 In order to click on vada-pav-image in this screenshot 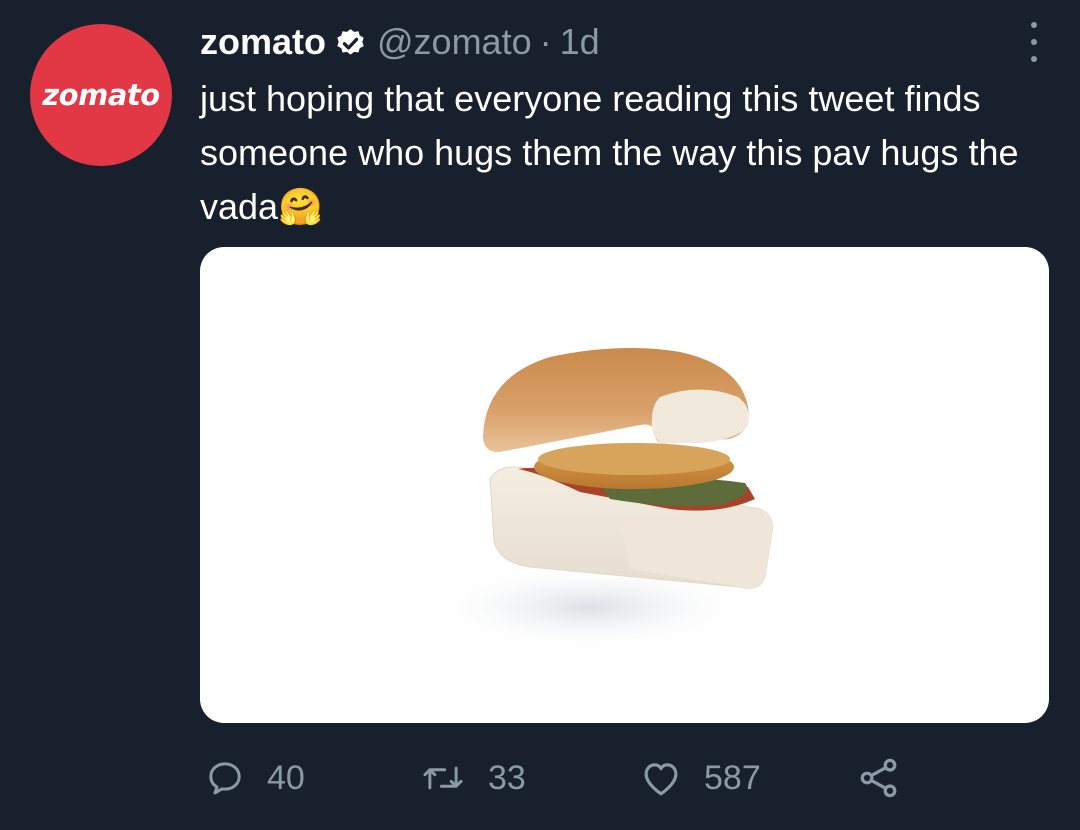, I will do `click(596, 500)`.